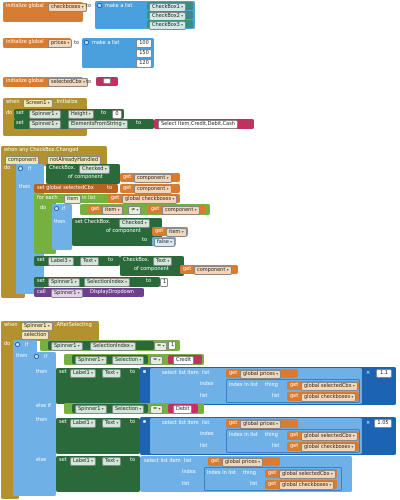  What do you see at coordinates (144, 43) in the screenshot?
I see `number-100: 100` at bounding box center [144, 43].